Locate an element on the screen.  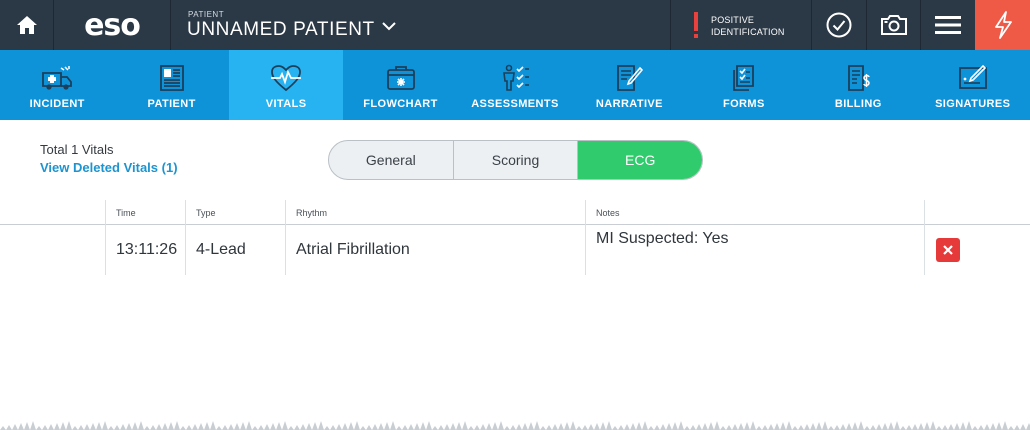
tab-narrative: NARRATIVE is located at coordinates (629, 85).